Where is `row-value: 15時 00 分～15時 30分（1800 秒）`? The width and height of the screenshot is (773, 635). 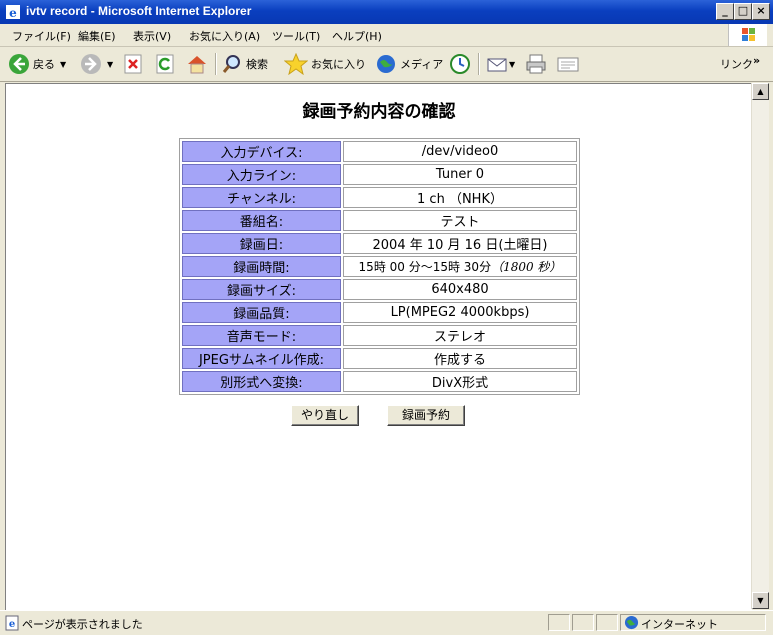
row-value: 15時 00 分～15時 30分（1800 秒） is located at coordinates (460, 266).